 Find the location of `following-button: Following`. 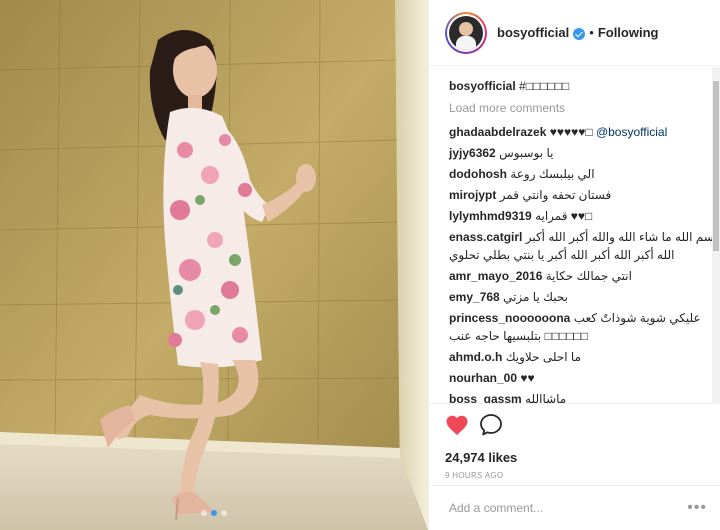

following-button: Following is located at coordinates (628, 32).